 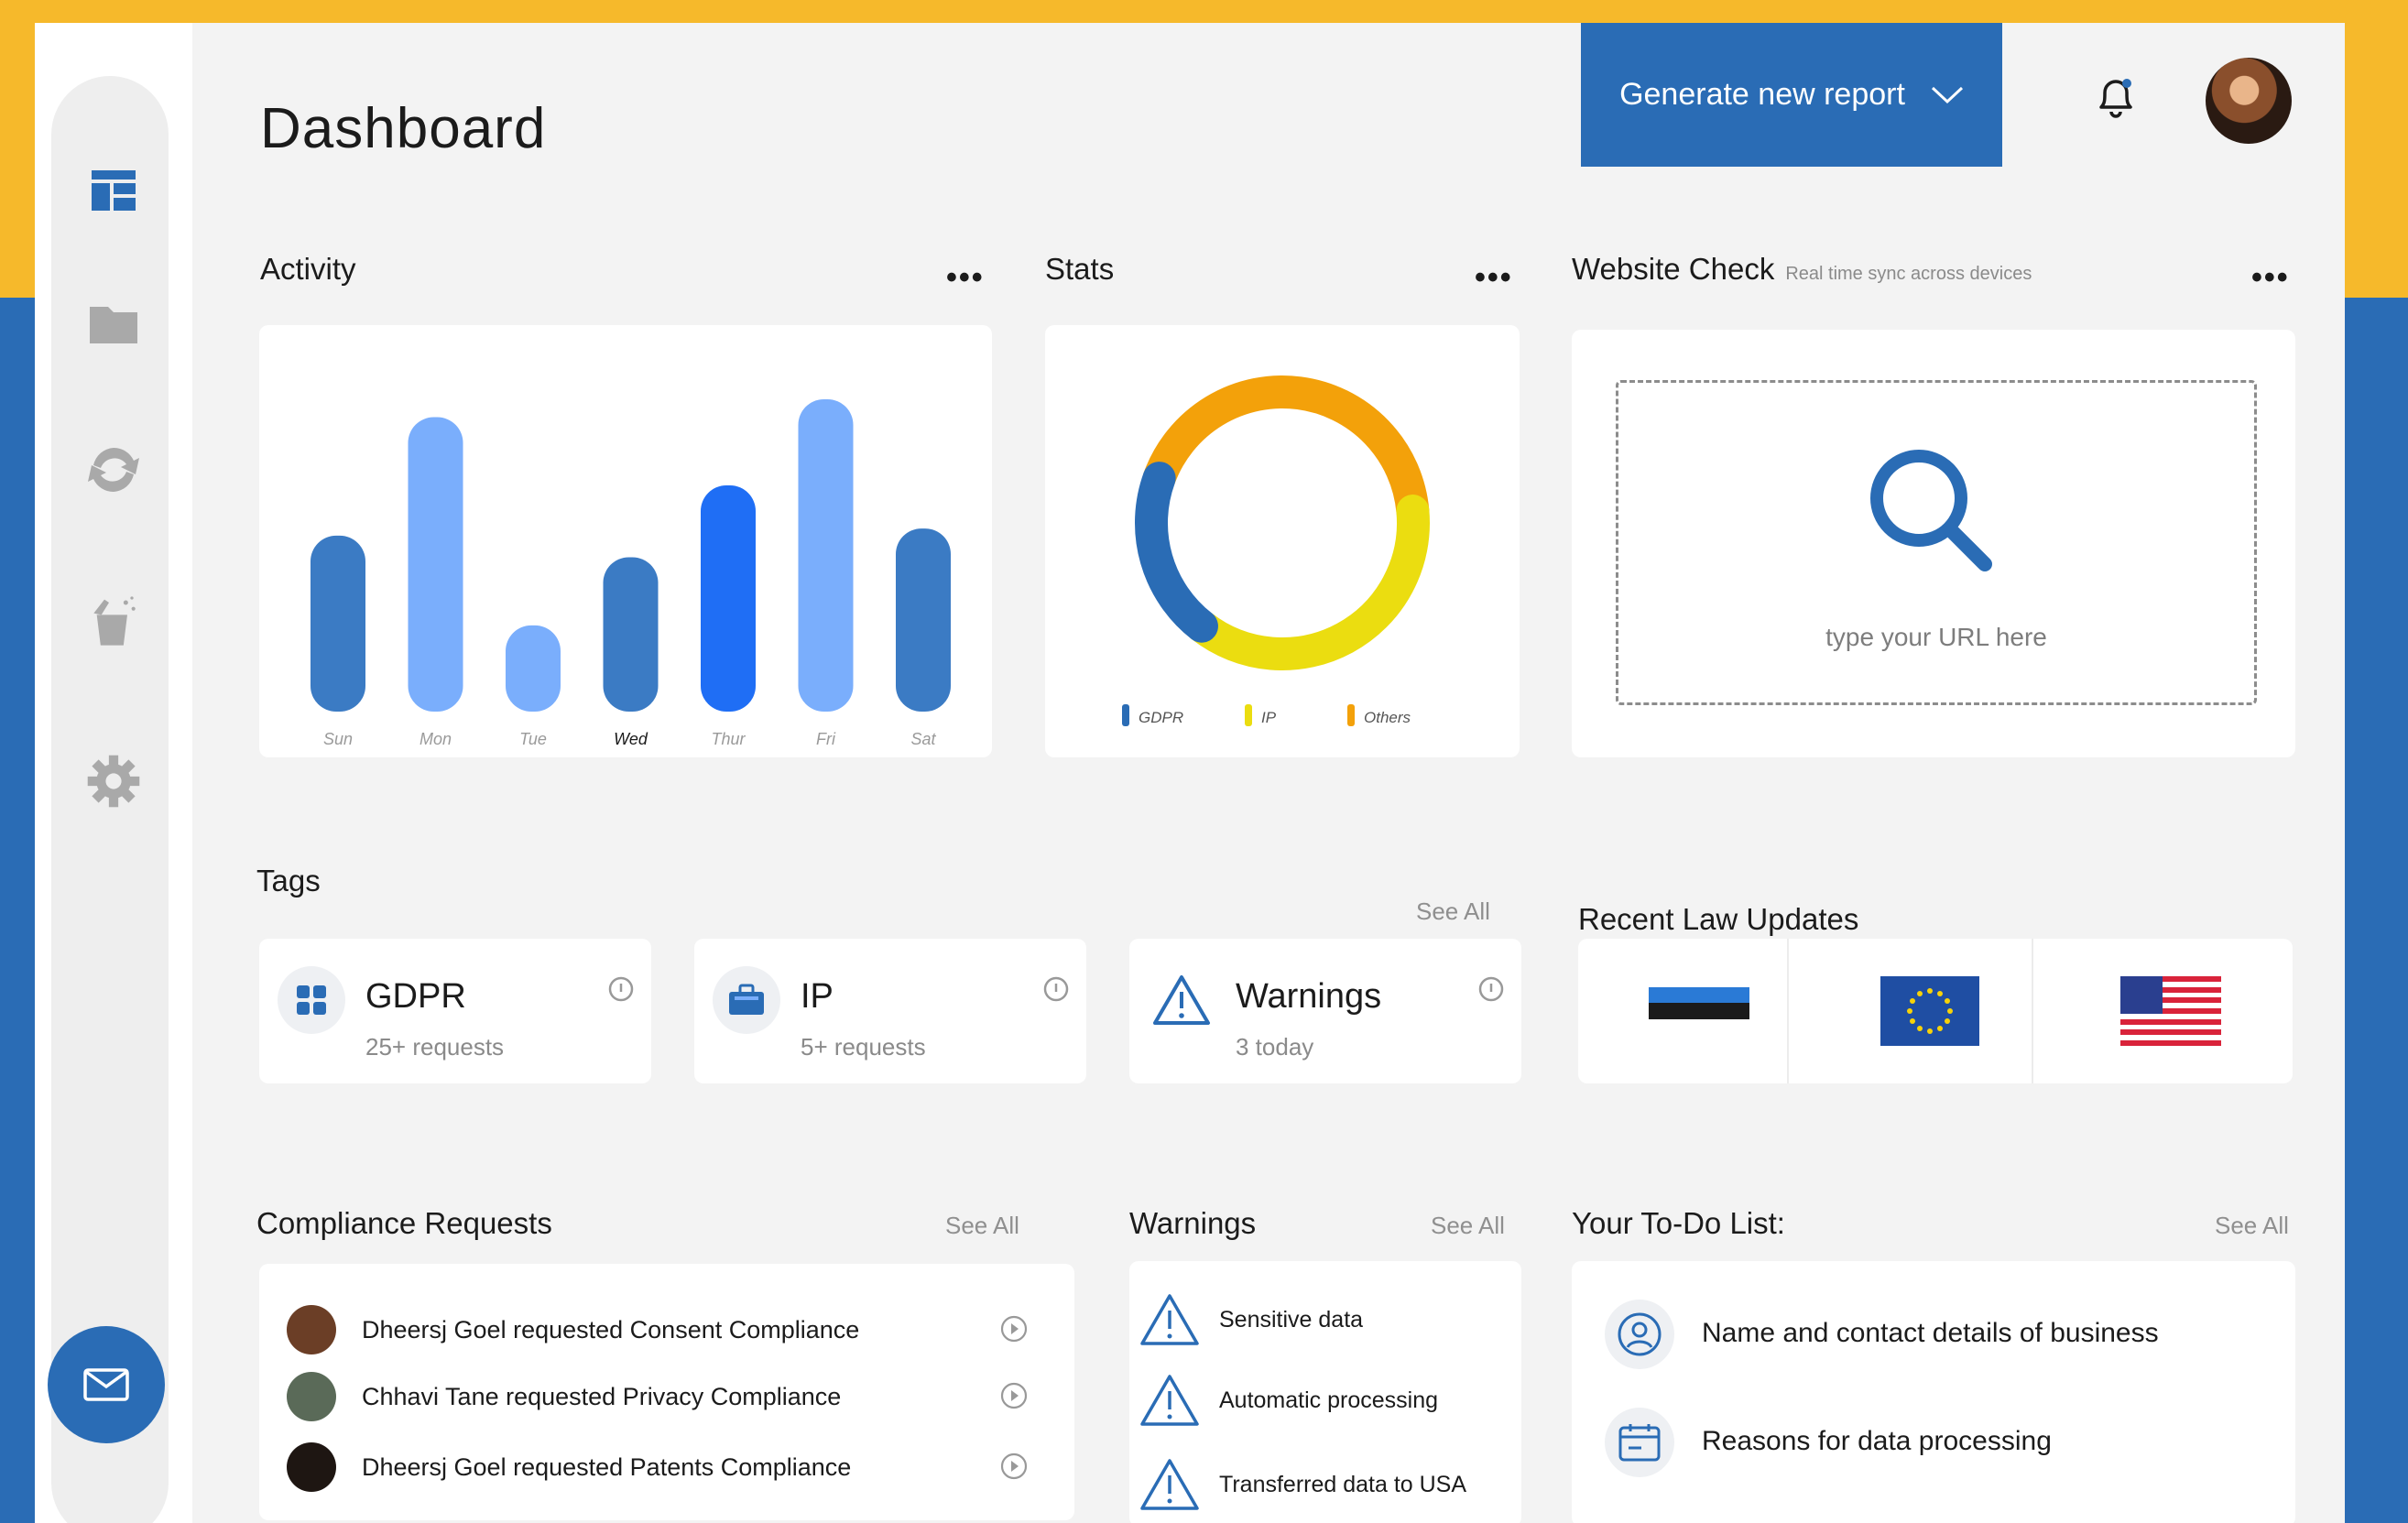 What do you see at coordinates (1329, 1400) in the screenshot?
I see `warning-text: Automatic processing` at bounding box center [1329, 1400].